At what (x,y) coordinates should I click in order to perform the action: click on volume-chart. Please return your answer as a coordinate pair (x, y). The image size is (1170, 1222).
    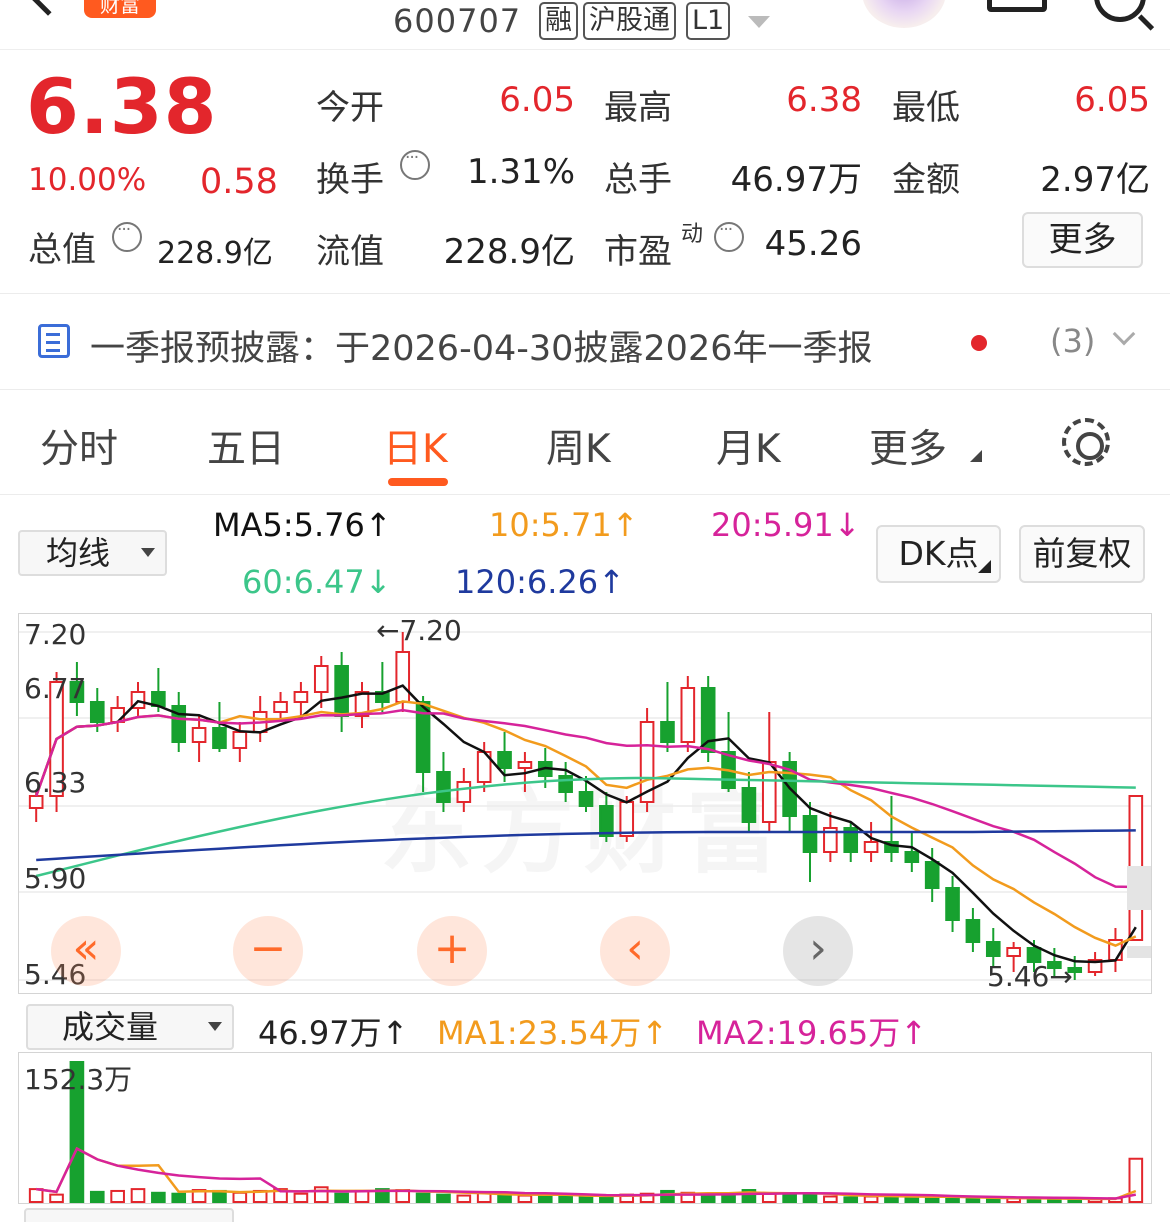
    Looking at the image, I should click on (586, 1132).